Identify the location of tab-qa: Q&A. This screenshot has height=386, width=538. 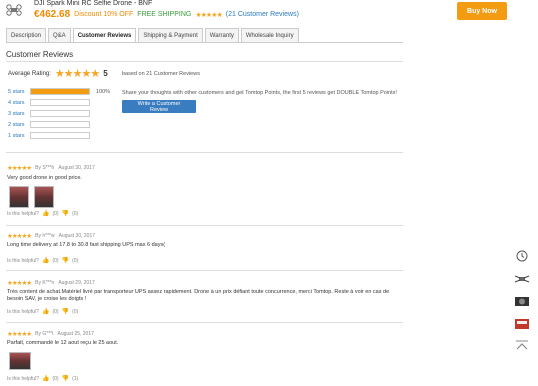
(59, 35).